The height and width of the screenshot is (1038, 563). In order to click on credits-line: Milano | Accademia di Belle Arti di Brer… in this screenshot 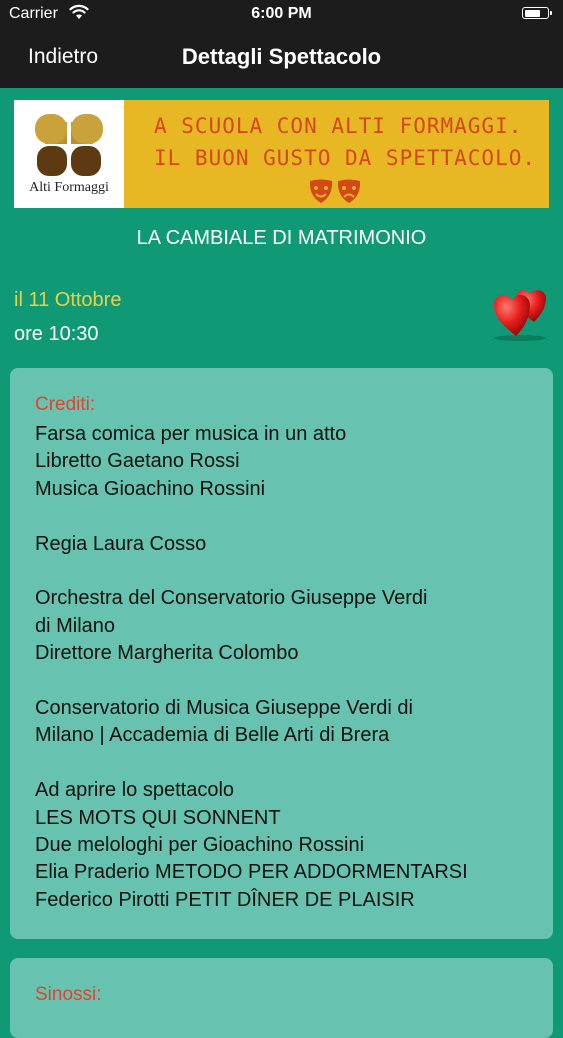, I will do `click(212, 735)`.